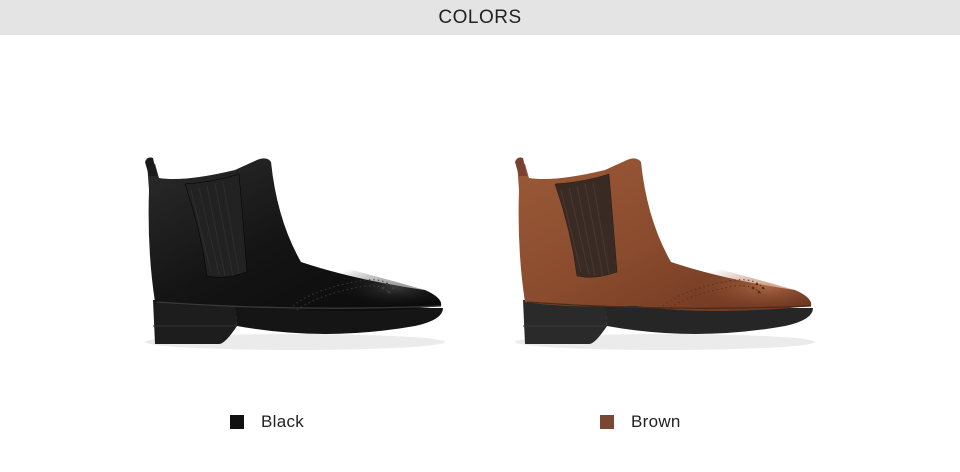  Describe the element at coordinates (237, 422) in the screenshot. I see `black-swatch` at that location.